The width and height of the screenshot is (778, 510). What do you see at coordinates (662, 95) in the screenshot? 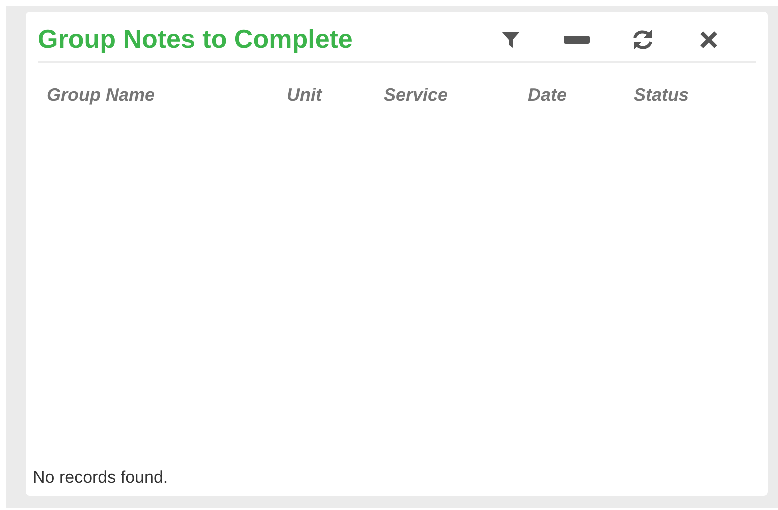
I see `column-header: Status` at bounding box center [662, 95].